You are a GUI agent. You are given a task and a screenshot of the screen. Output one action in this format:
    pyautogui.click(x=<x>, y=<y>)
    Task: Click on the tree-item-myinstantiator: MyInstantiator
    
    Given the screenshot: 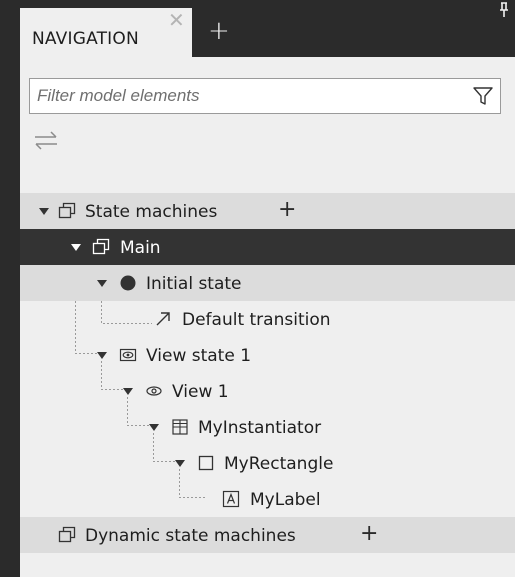 What is the action you would take?
    pyautogui.click(x=267, y=427)
    